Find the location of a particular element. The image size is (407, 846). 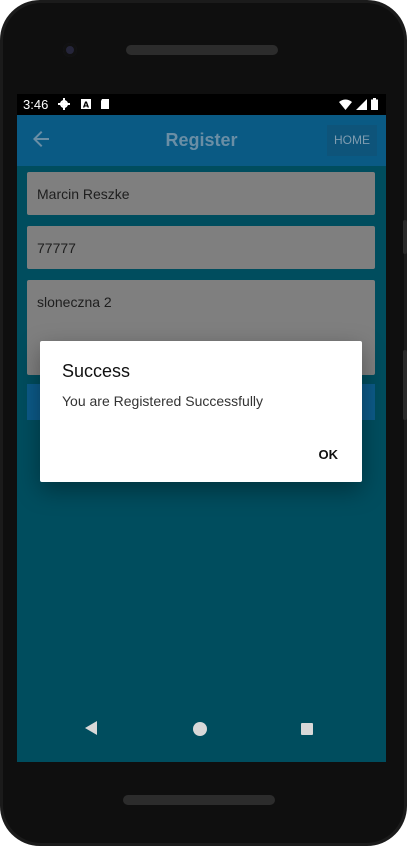

front-camera is located at coordinates (70, 50).